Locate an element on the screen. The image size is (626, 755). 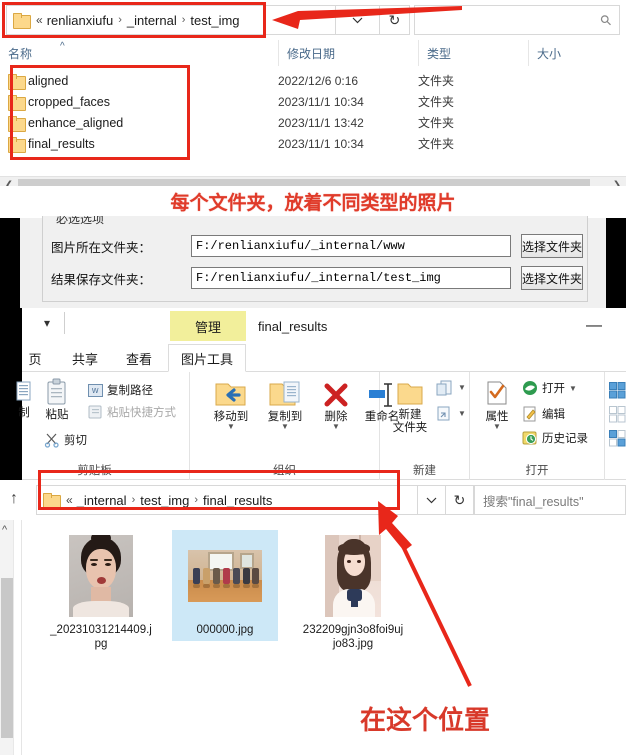
ribbon-copy-partial: 制 is located at coordinates (24, 400).